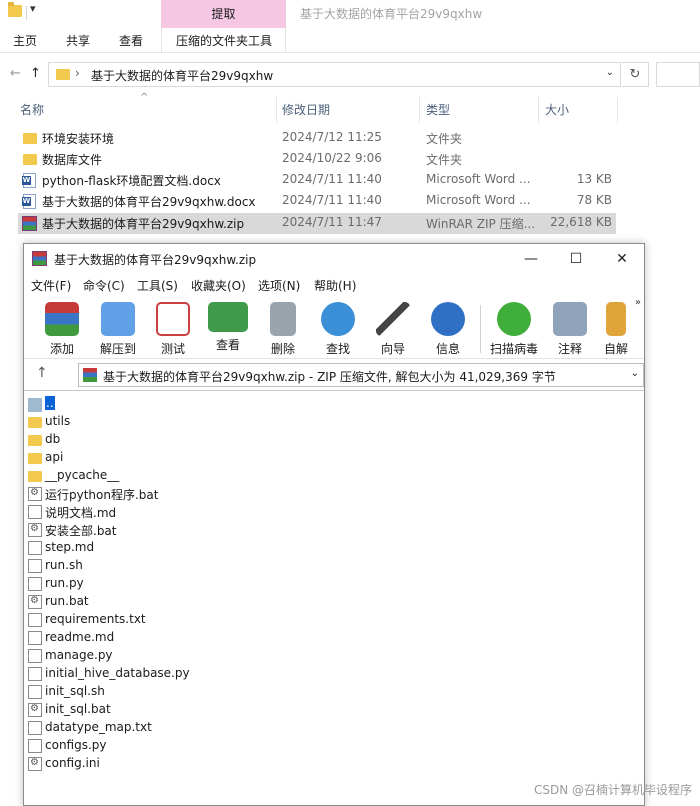 This screenshot has width=700, height=806. I want to click on minimize-button: —, so click(531, 259).